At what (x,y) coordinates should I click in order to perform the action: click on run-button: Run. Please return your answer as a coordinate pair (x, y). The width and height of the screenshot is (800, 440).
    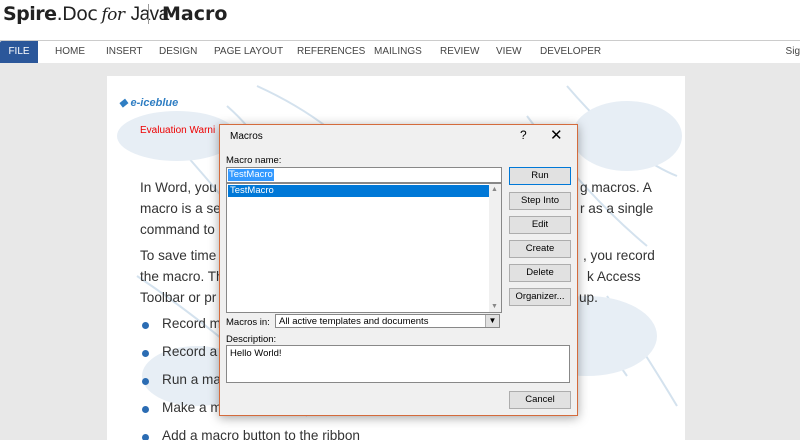
    Looking at the image, I should click on (540, 176).